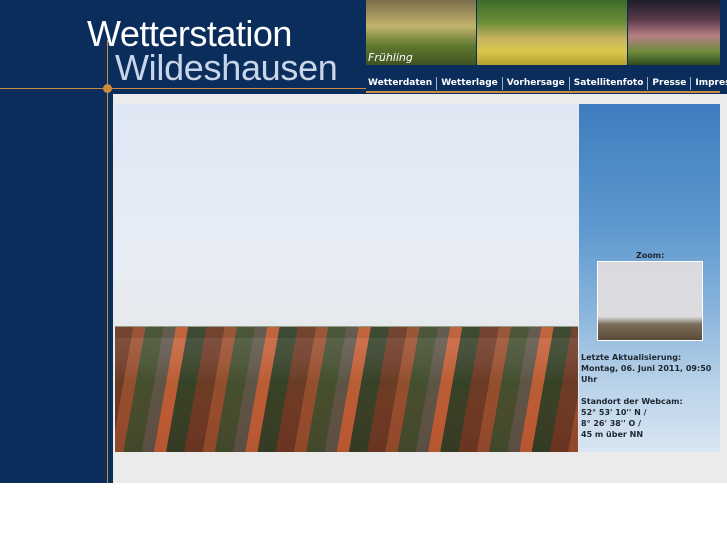 The height and width of the screenshot is (545, 727). Describe the element at coordinates (614, 412) in the screenshot. I see `webcam-latitude: 52° 53' 10'' N /` at that location.